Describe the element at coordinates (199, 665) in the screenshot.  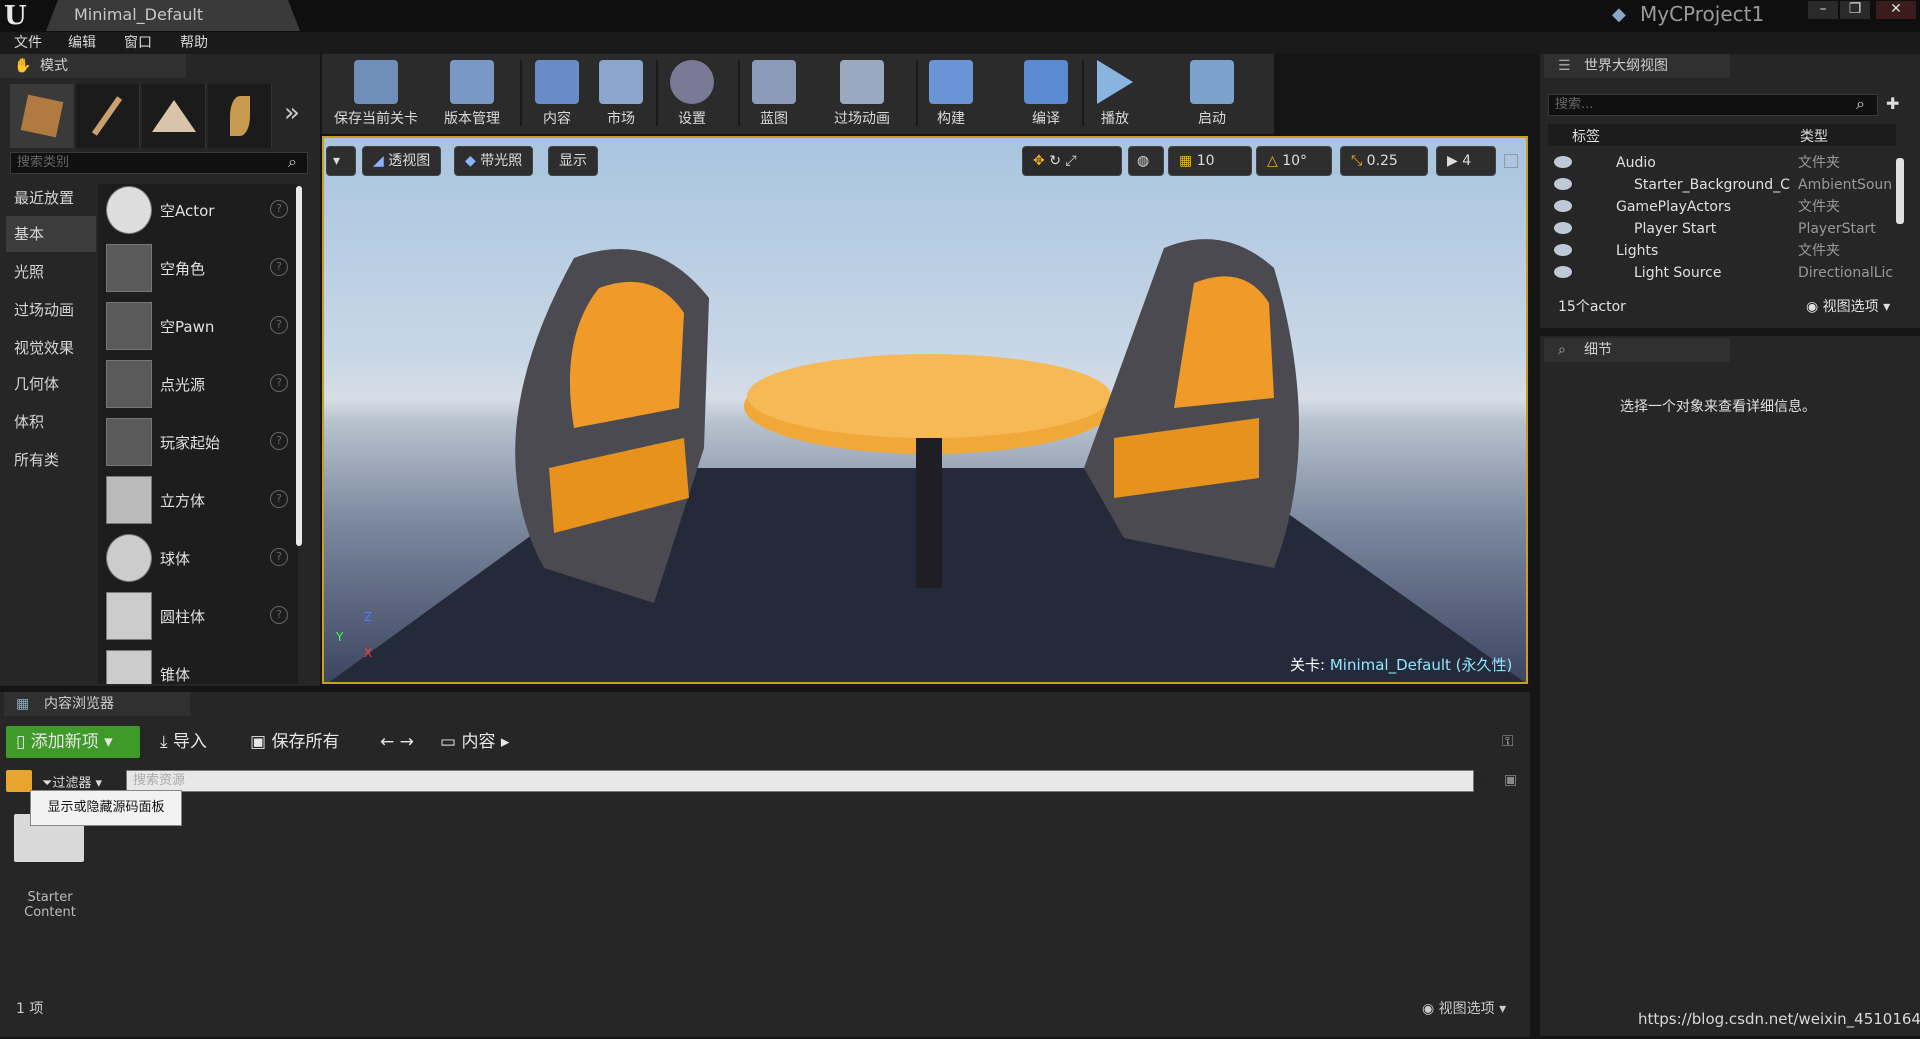
I see `place-item: 锥体` at that location.